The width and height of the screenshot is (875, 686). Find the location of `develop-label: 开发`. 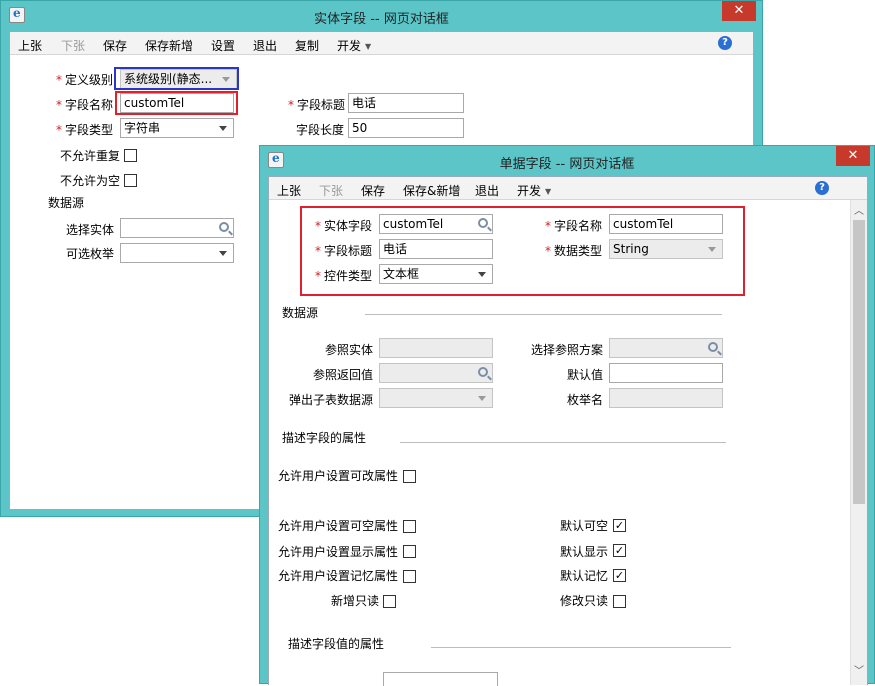

develop-label: 开发 is located at coordinates (349, 46).